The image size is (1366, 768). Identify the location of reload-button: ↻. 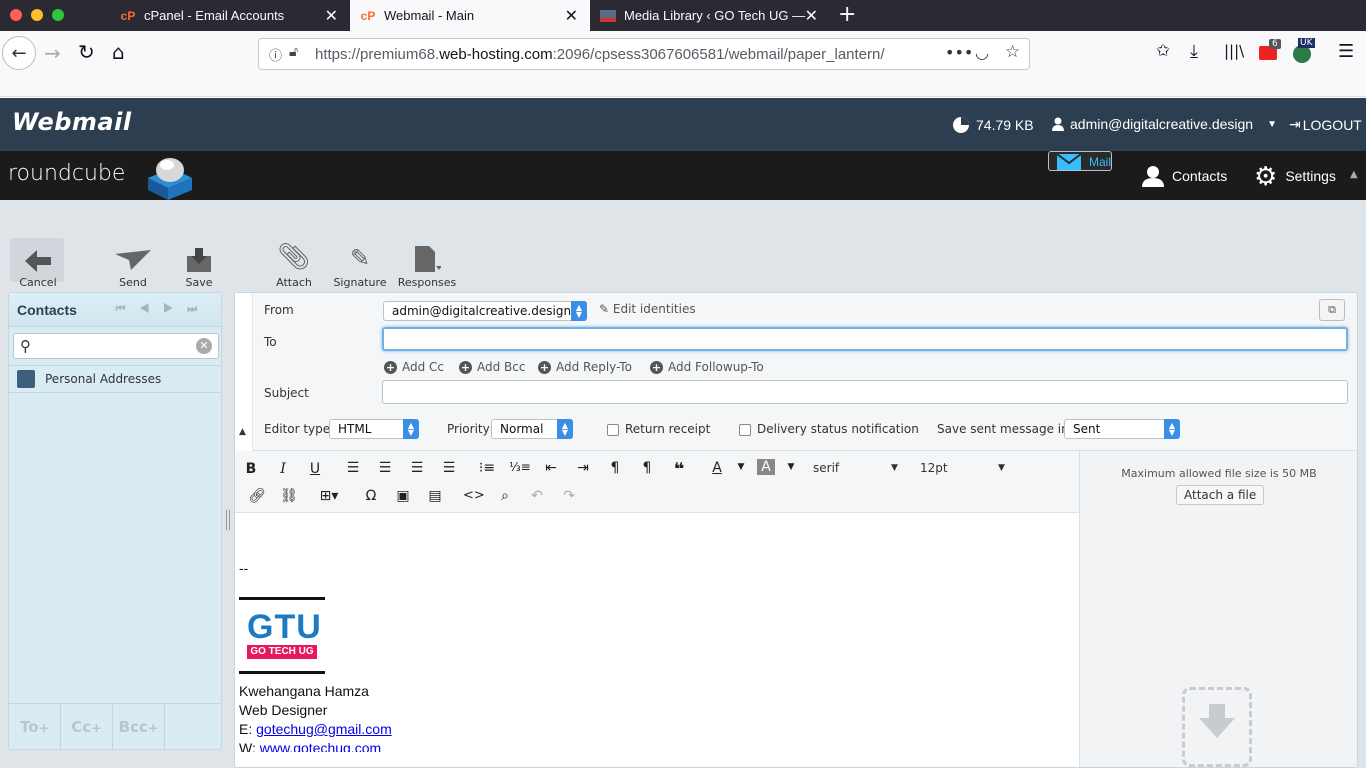
(86, 52).